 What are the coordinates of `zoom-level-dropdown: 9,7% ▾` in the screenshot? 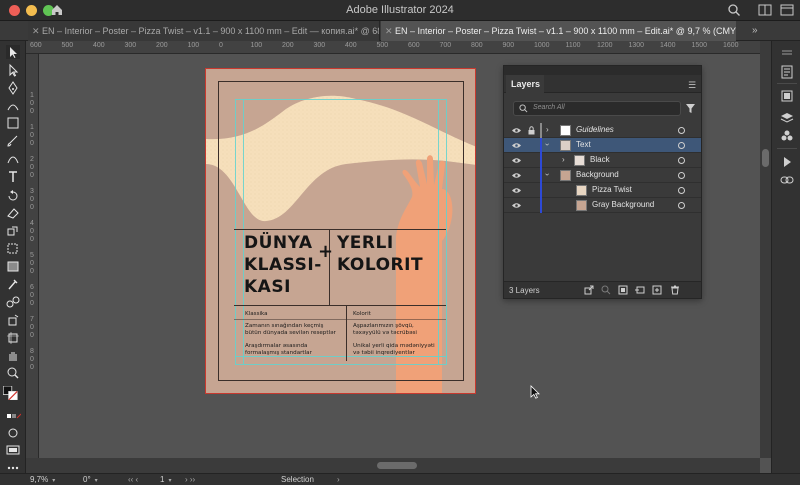 It's located at (42, 480).